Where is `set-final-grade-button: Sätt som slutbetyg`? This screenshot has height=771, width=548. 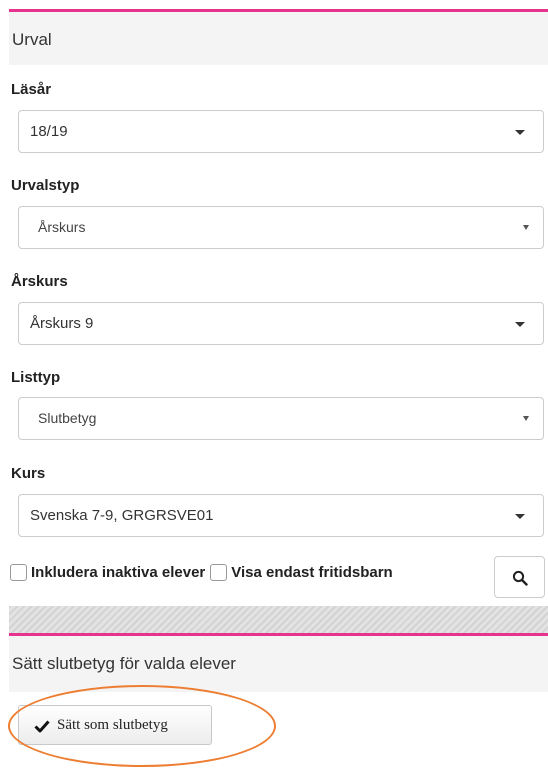 set-final-grade-button: Sätt som slutbetyg is located at coordinates (115, 725).